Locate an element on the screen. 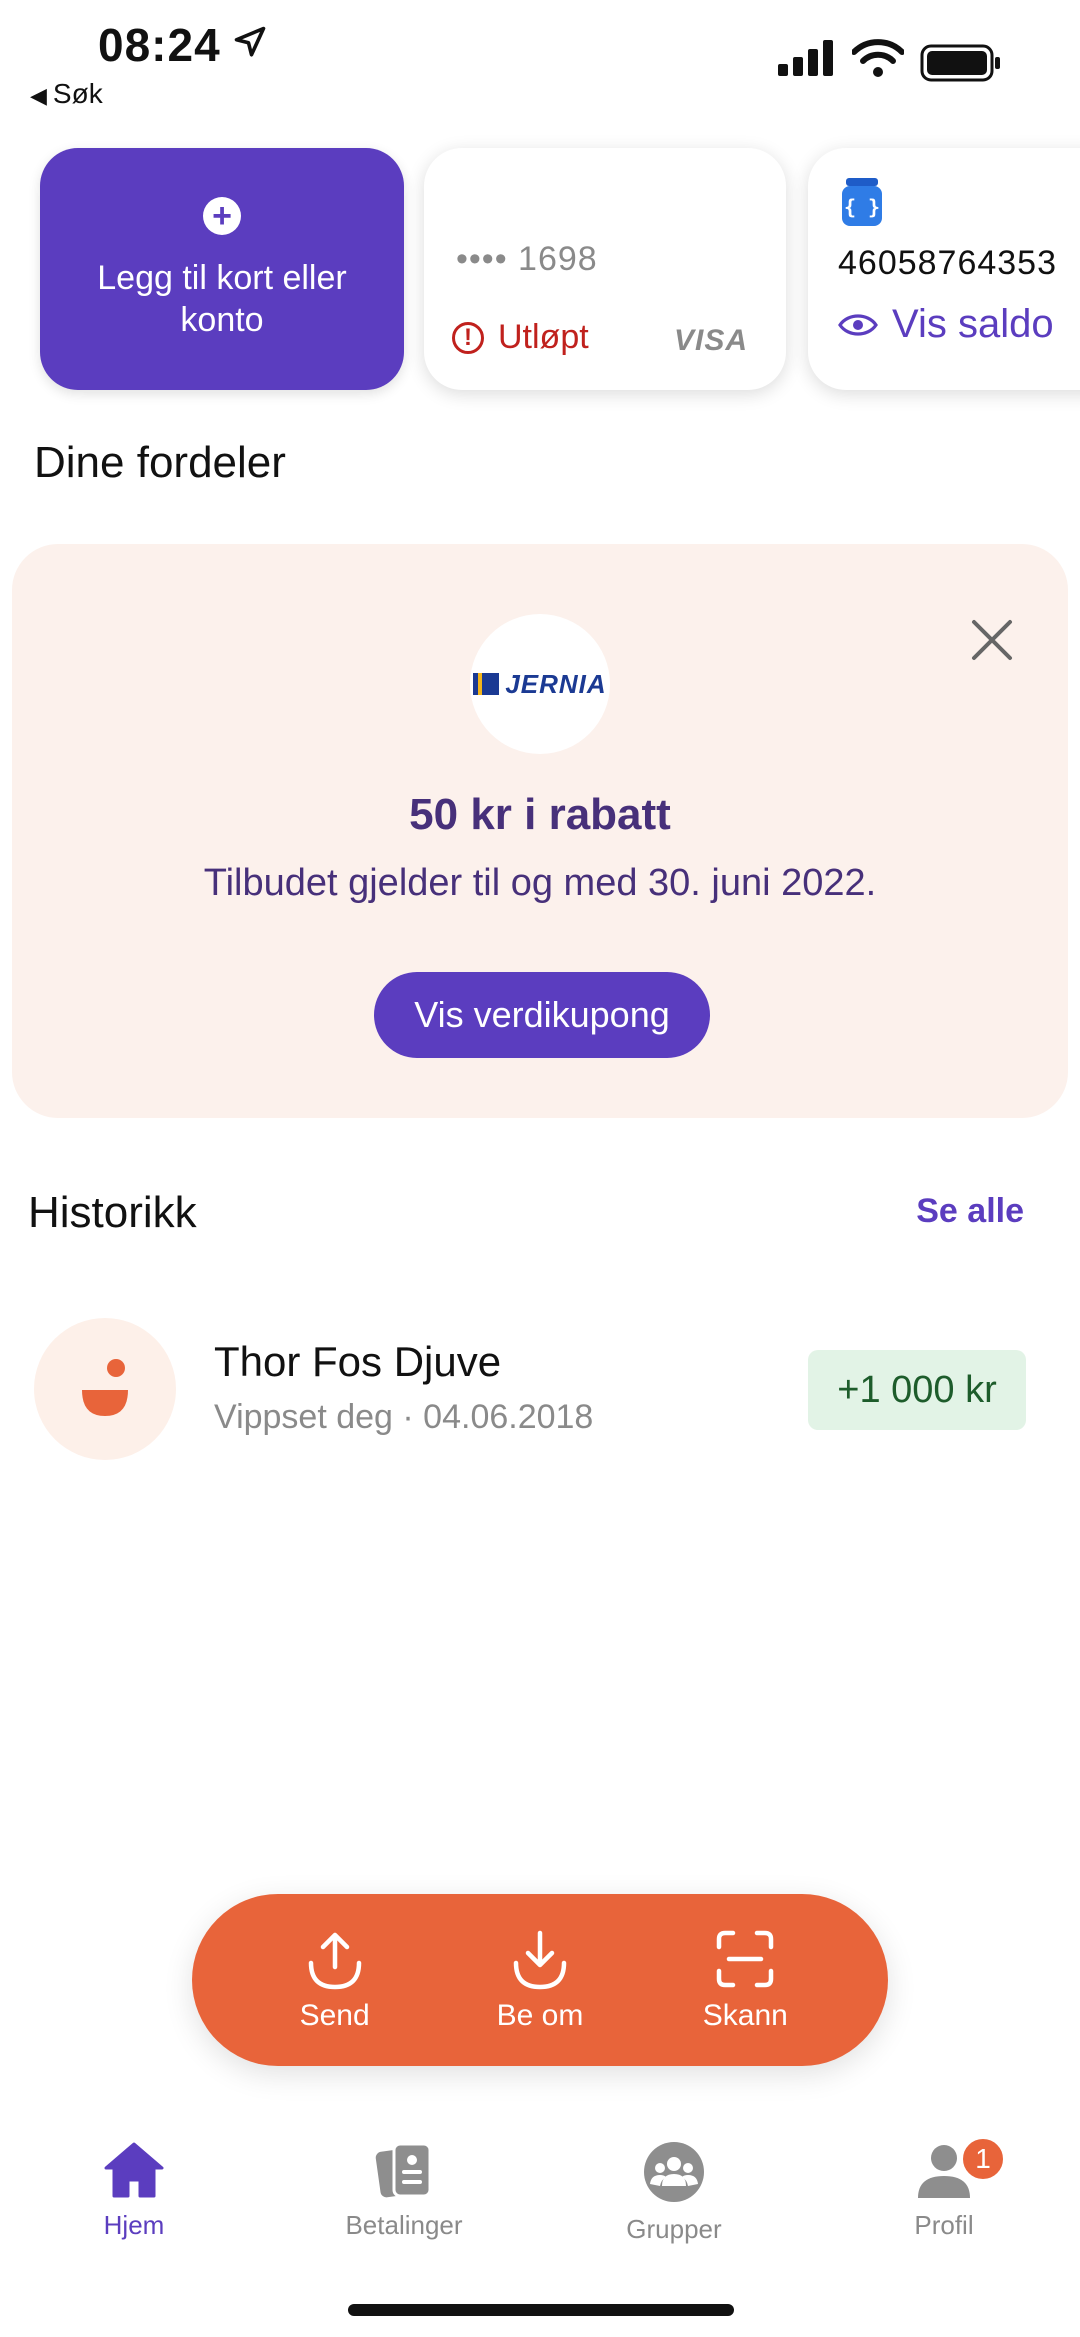  avatar is located at coordinates (105, 1389).